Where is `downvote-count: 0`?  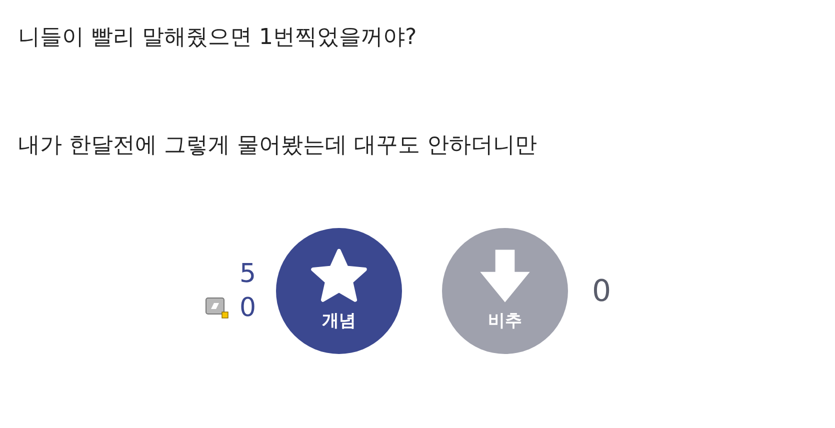 downvote-count: 0 is located at coordinates (602, 291).